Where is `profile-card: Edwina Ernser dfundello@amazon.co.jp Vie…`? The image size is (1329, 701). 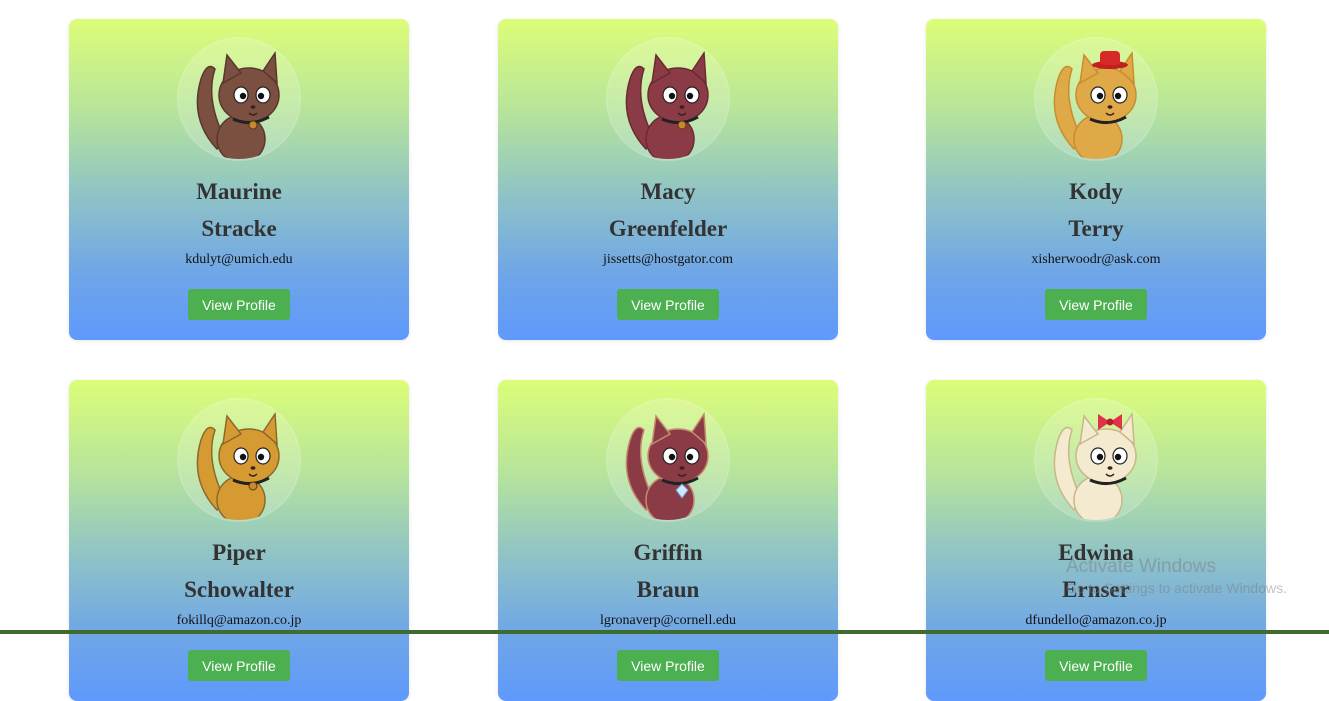
profile-card: Edwina Ernser dfundello@amazon.co.jp Vie… is located at coordinates (1096, 540).